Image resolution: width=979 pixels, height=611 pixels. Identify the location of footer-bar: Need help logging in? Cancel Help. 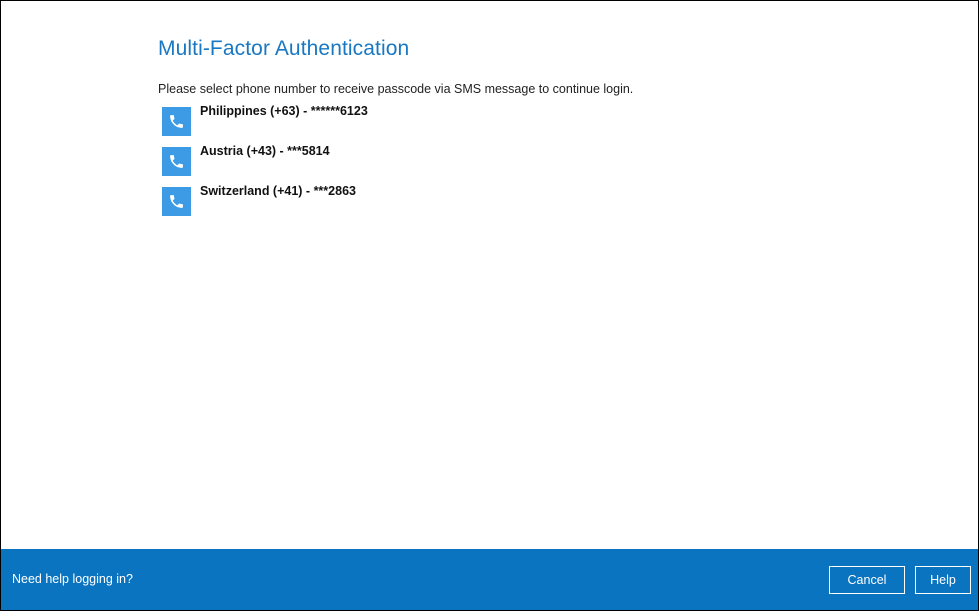
(489, 579).